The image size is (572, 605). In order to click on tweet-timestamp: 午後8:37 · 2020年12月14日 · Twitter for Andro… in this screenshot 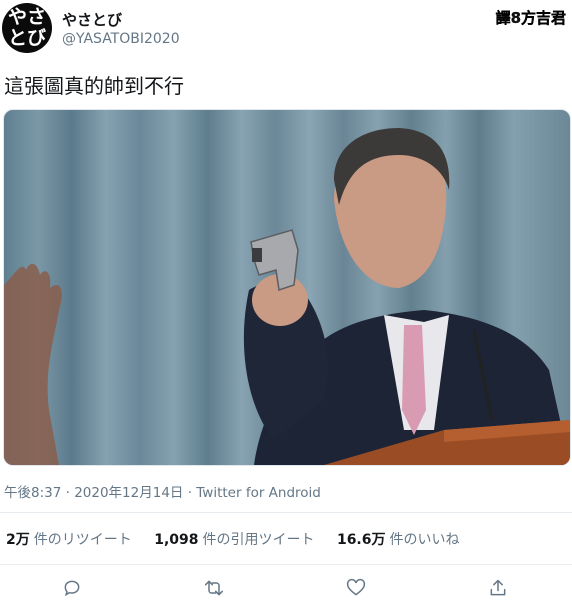, I will do `click(162, 491)`.